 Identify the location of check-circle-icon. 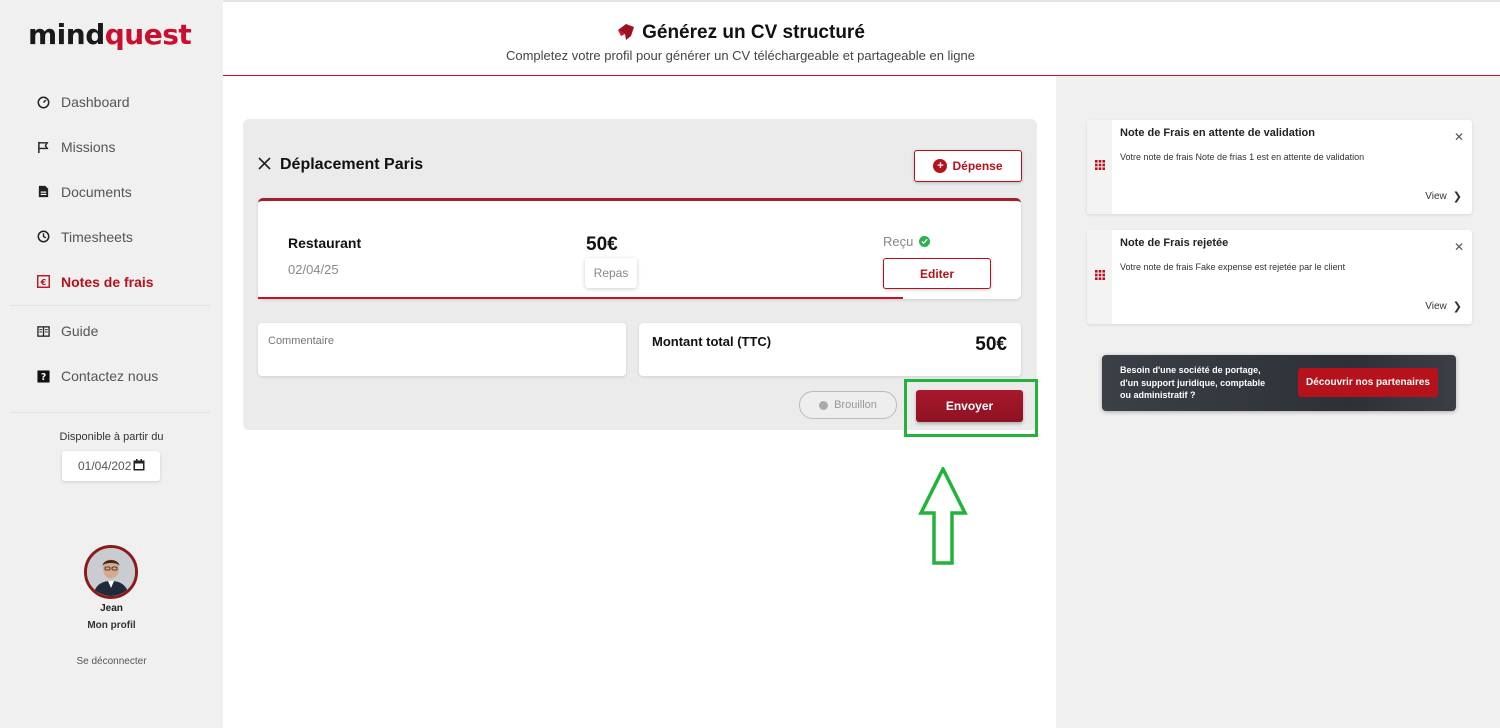
(925, 241).